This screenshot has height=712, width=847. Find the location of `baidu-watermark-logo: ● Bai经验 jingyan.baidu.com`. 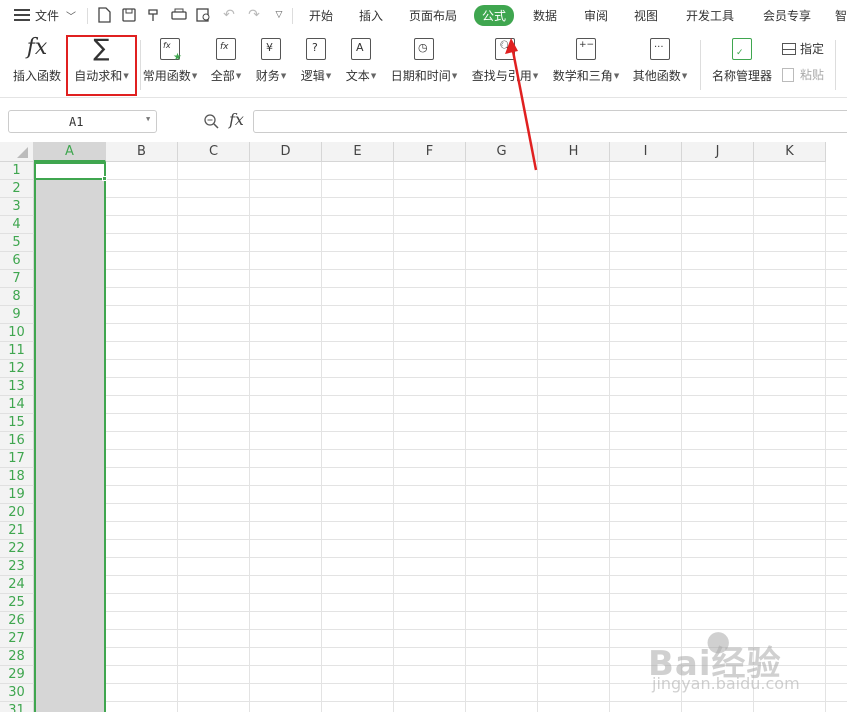

baidu-watermark-logo: ● Bai经验 jingyan.baidu.com is located at coordinates (743, 664).